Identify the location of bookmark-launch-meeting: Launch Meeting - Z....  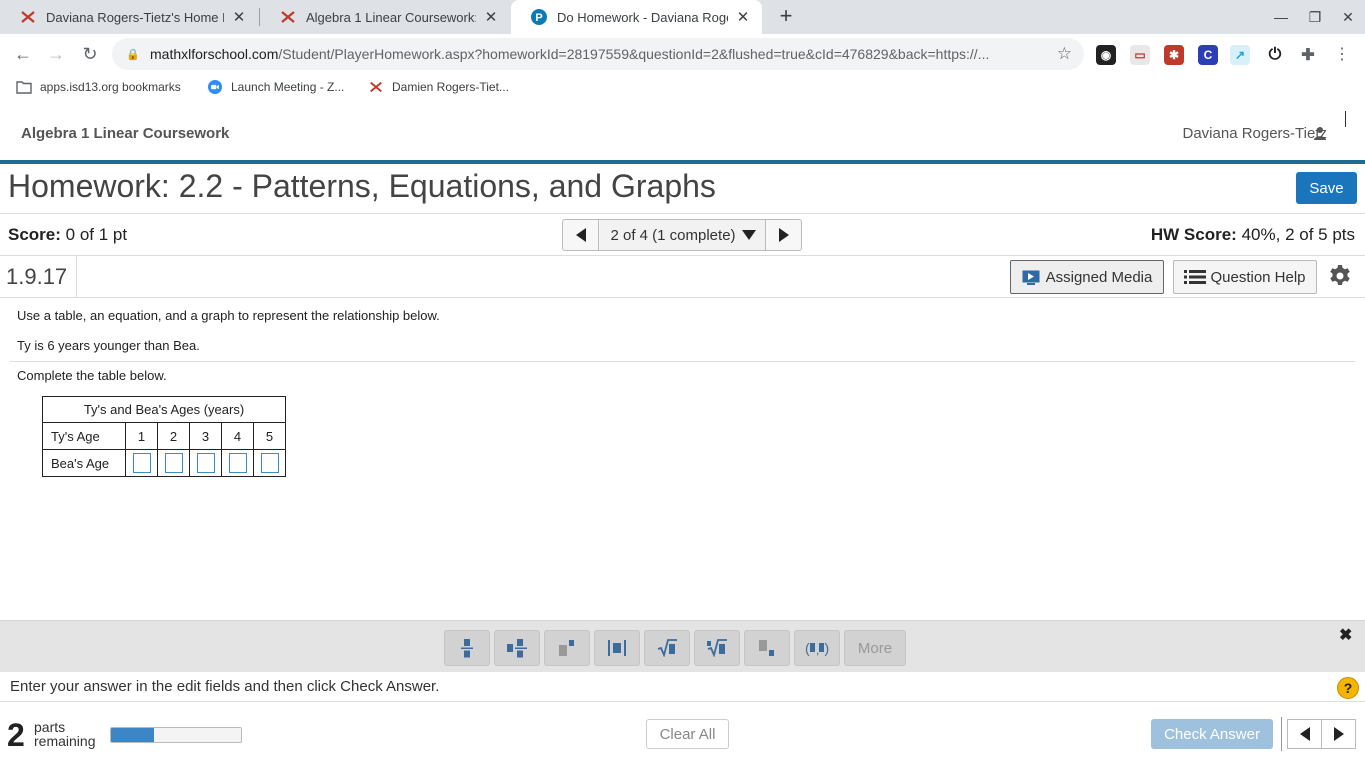
(275, 87).